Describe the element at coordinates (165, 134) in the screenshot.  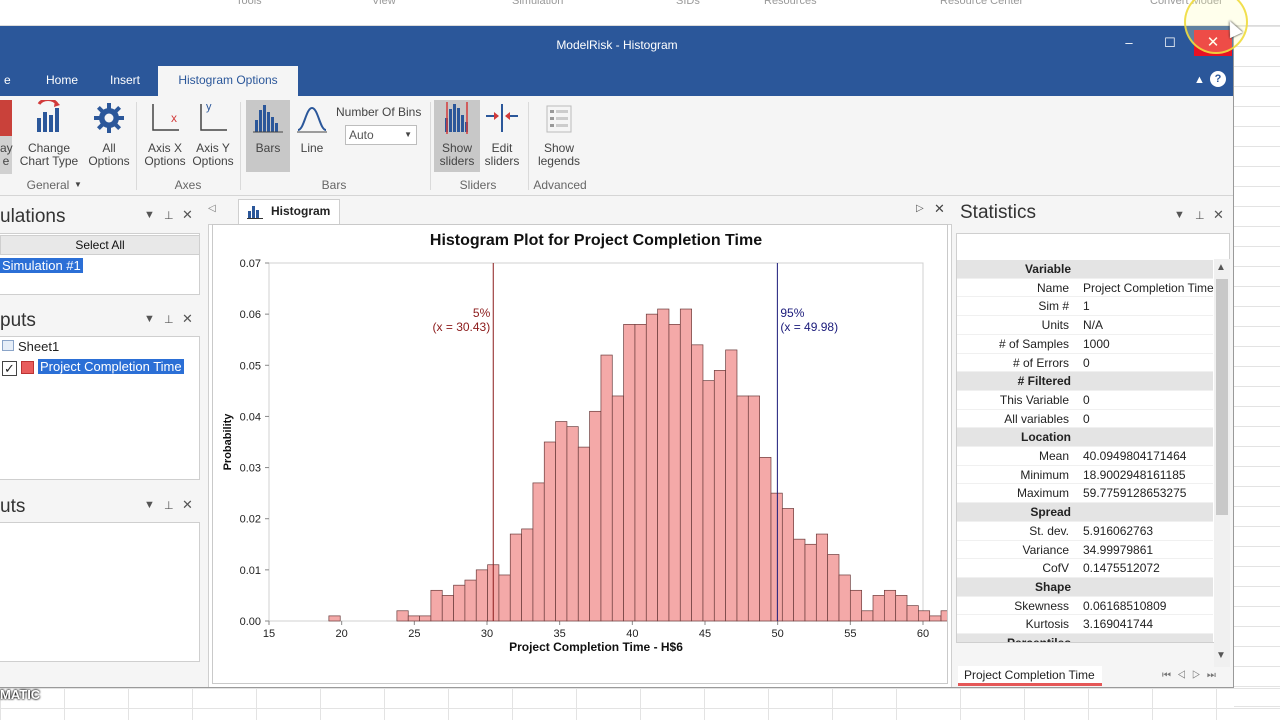
I see `axis-x-options-button: x Axis X Options` at that location.